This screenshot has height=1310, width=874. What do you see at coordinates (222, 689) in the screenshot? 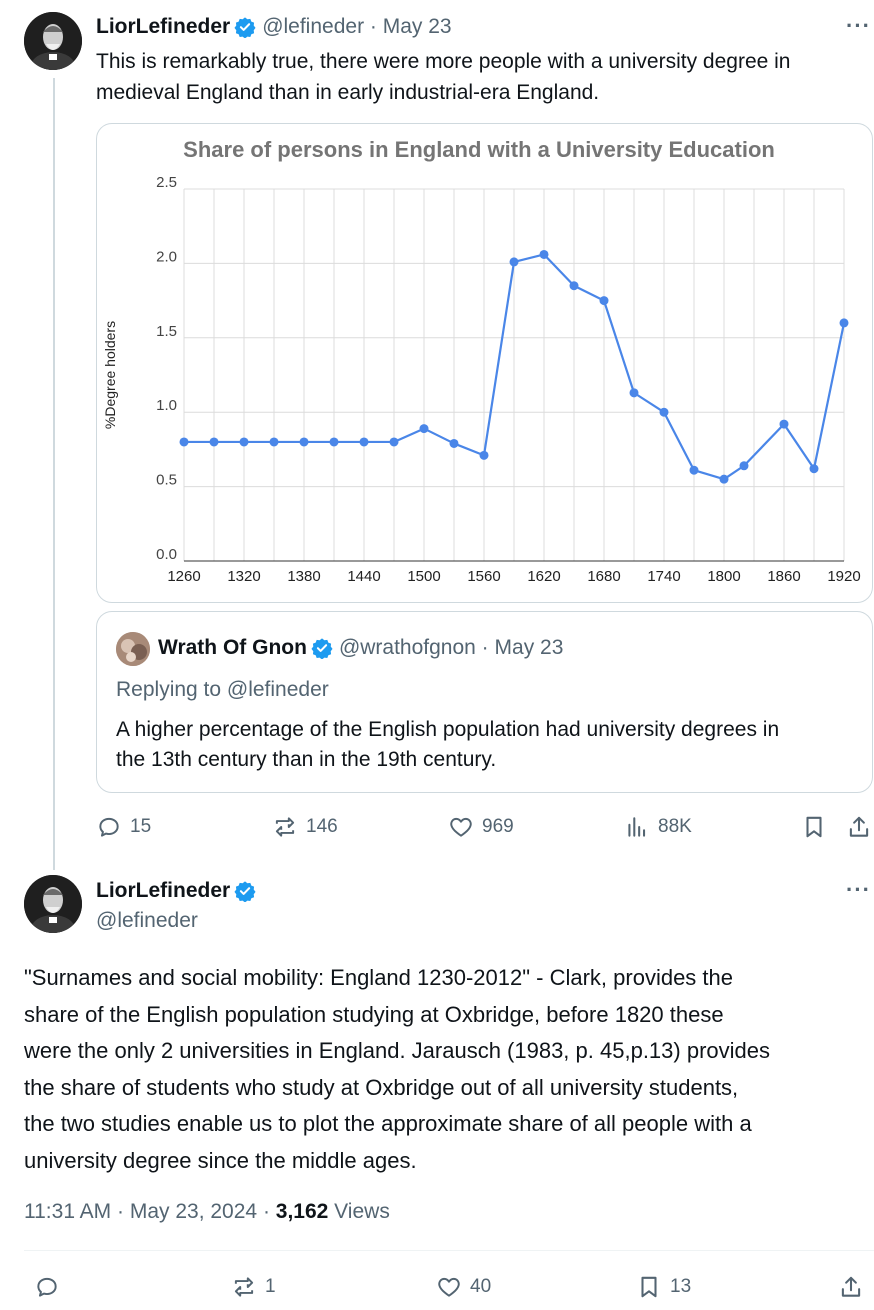
I see `replying-to: Replying to @lefineder` at bounding box center [222, 689].